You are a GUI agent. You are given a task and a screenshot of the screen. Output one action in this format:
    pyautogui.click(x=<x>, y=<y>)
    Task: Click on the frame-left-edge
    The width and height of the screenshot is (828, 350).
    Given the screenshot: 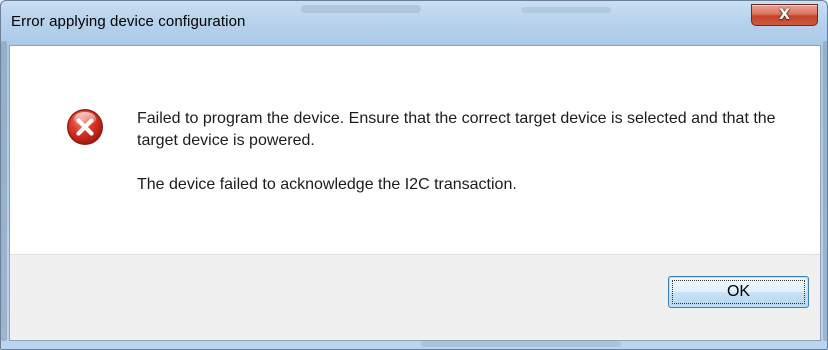 What is the action you would take?
    pyautogui.click(x=4, y=191)
    